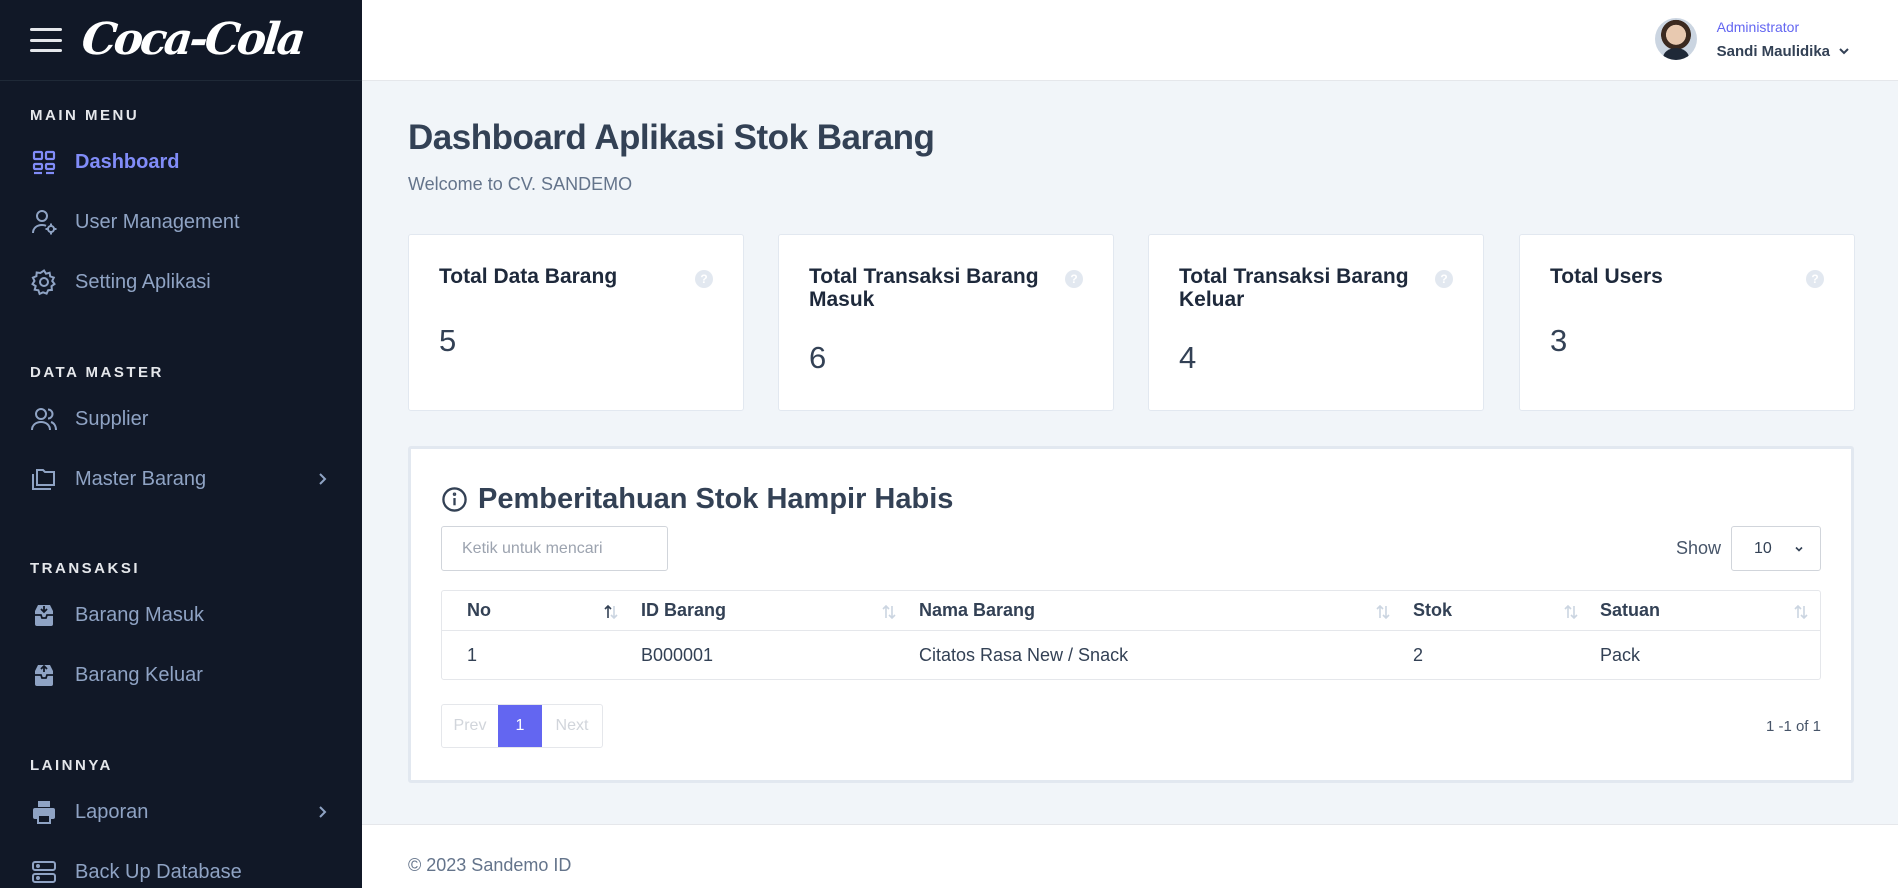 The width and height of the screenshot is (1898, 888). I want to click on stat-card-title: Total Data Barang, so click(528, 276).